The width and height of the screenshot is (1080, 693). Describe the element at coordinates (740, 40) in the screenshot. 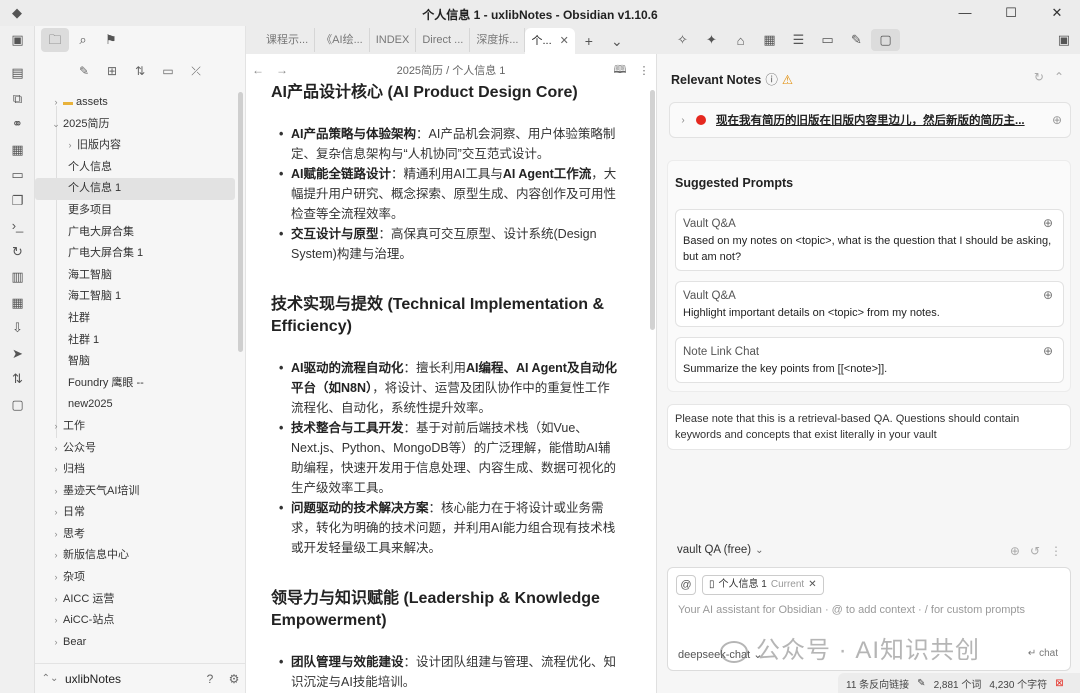

I see `tags-icon: ⌂` at that location.